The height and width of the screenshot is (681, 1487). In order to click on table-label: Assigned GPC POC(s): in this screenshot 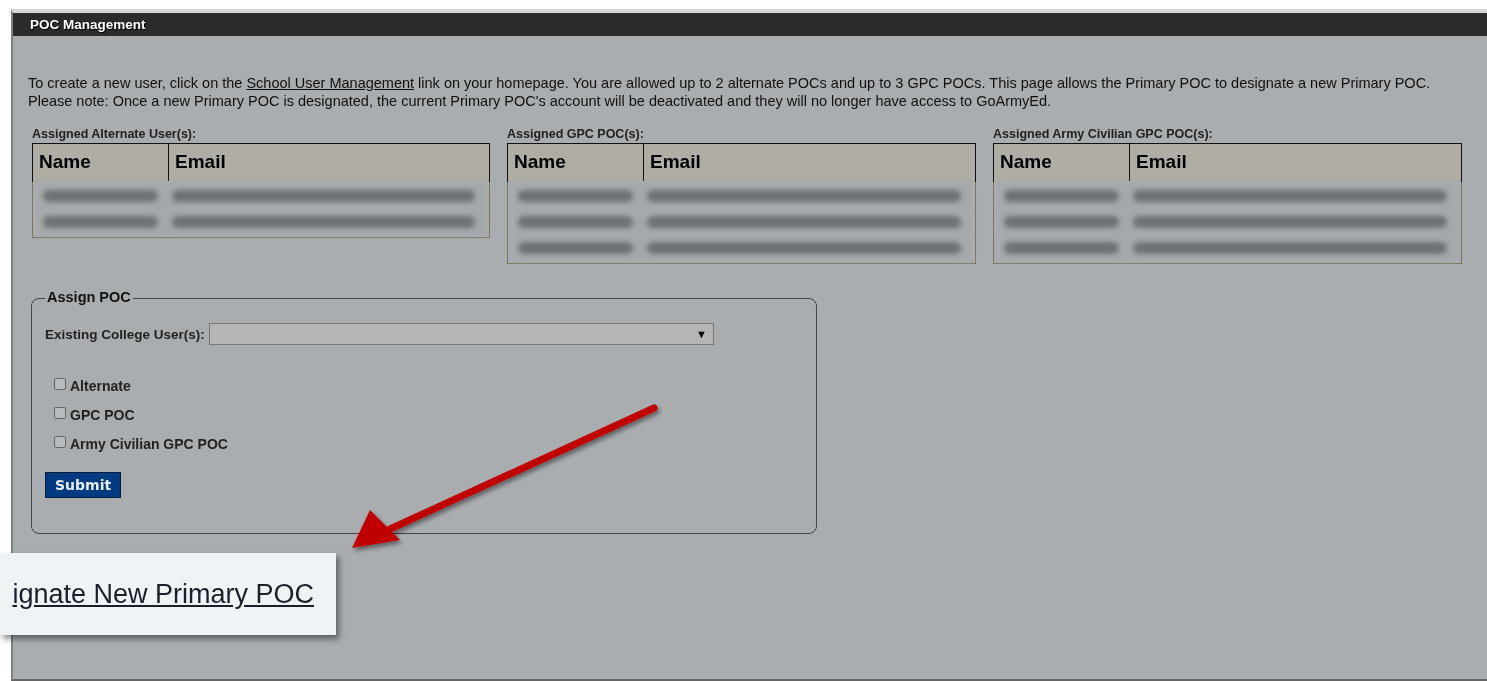, I will do `click(575, 134)`.